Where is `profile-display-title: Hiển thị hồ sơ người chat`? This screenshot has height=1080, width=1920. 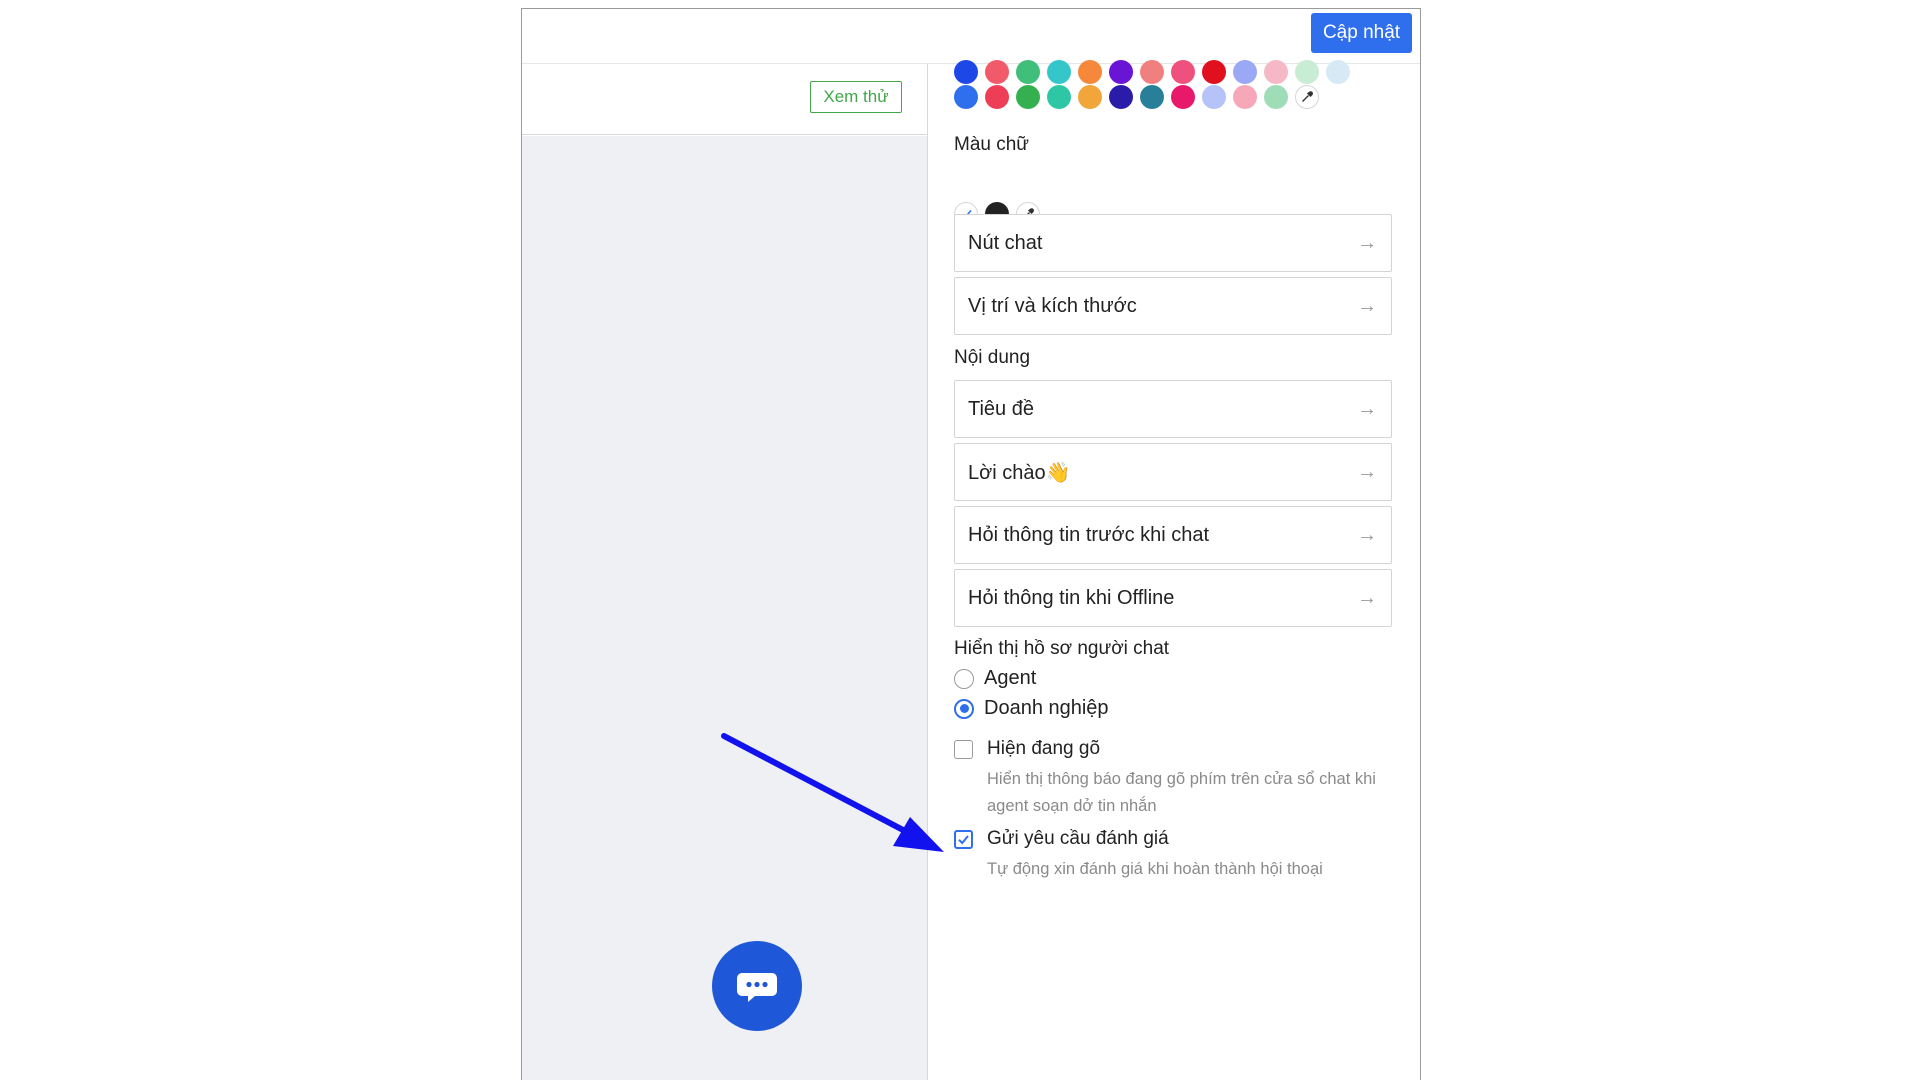
profile-display-title: Hiển thị hồ sơ người chat is located at coordinates (1062, 648).